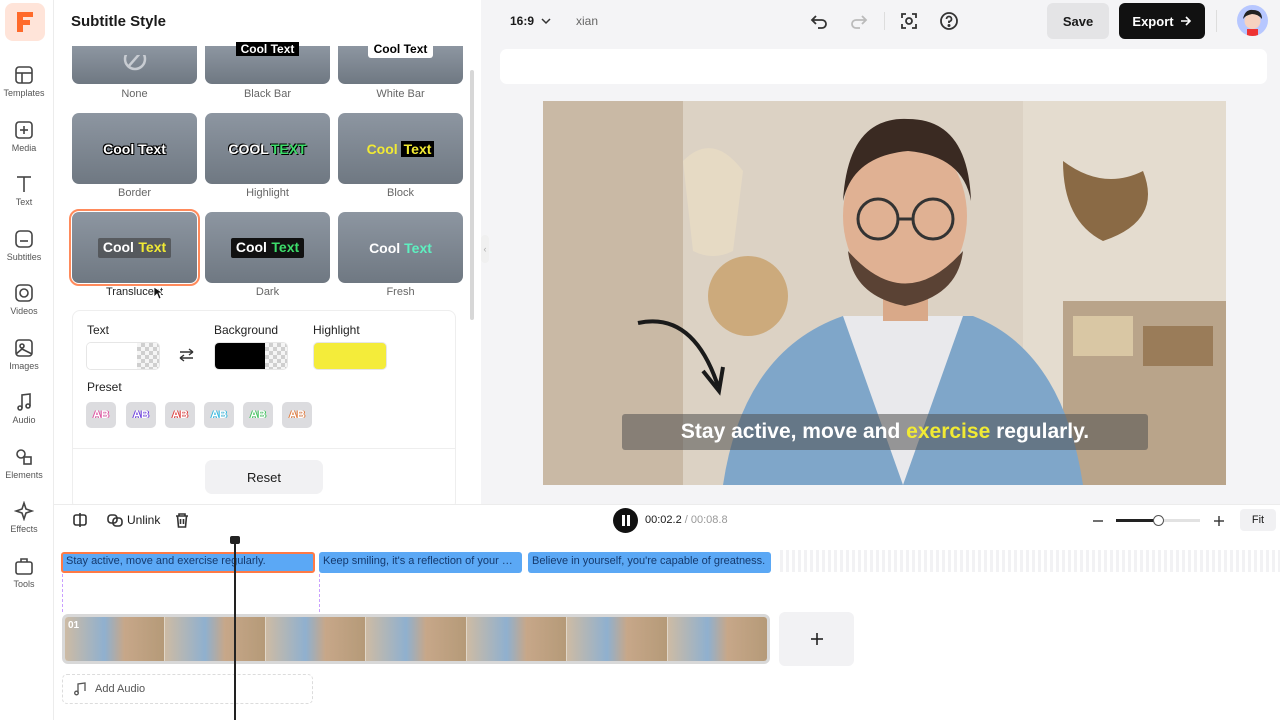 The width and height of the screenshot is (1280, 720). I want to click on templates-icon, so click(24, 75).